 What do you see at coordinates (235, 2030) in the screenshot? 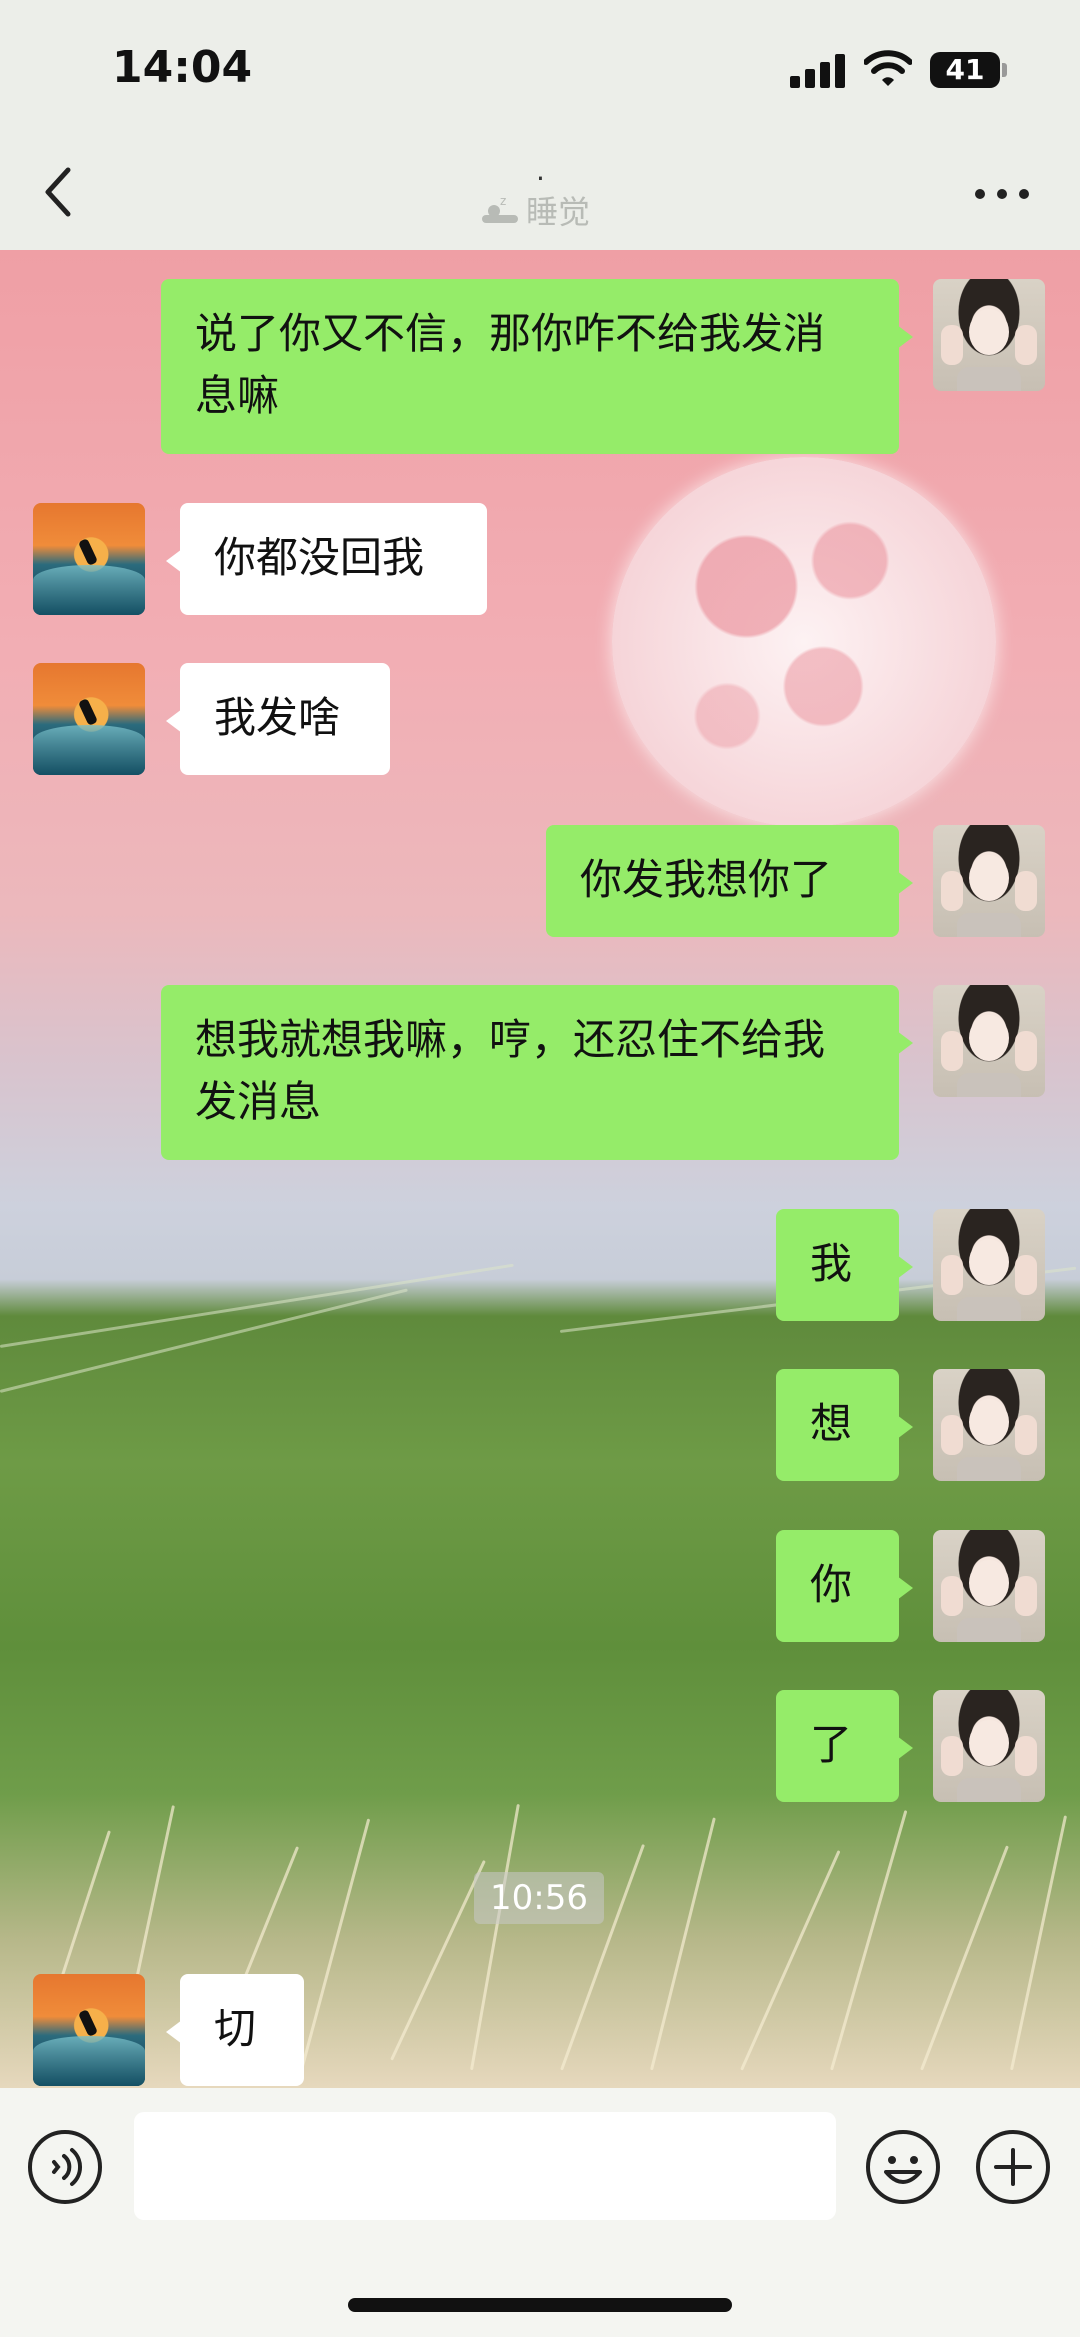
I see `message-bubble: 切` at bounding box center [235, 2030].